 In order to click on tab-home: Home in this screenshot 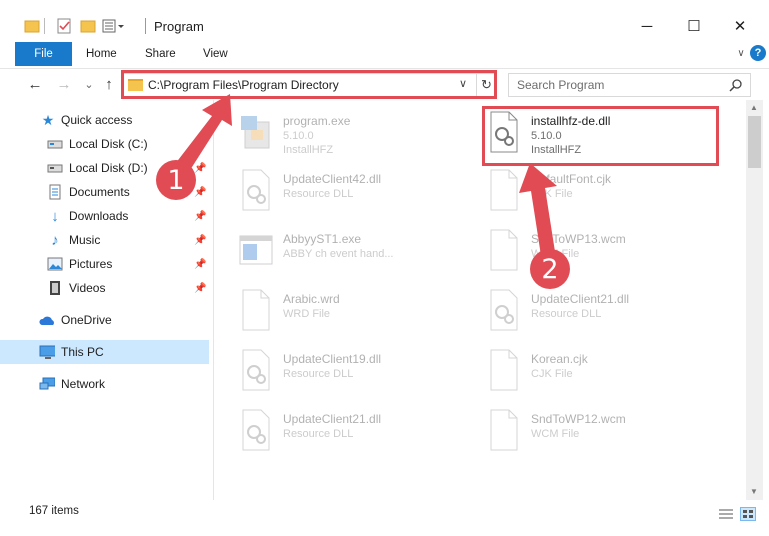, I will do `click(101, 54)`.